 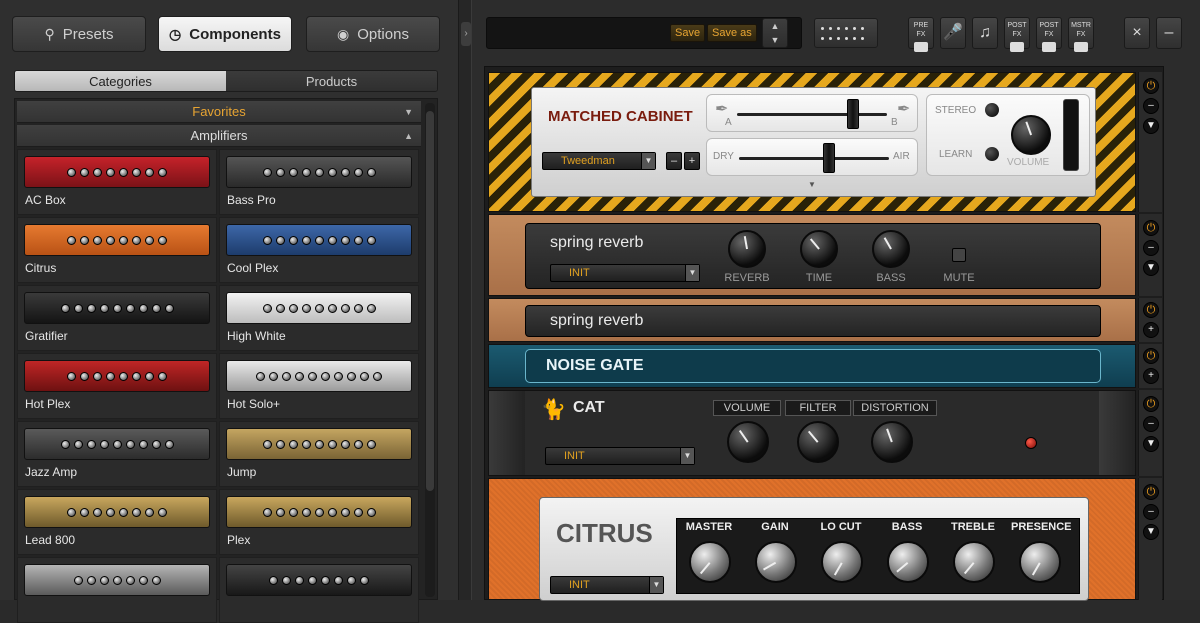 I want to click on cat-led-indicator, so click(x=1031, y=443).